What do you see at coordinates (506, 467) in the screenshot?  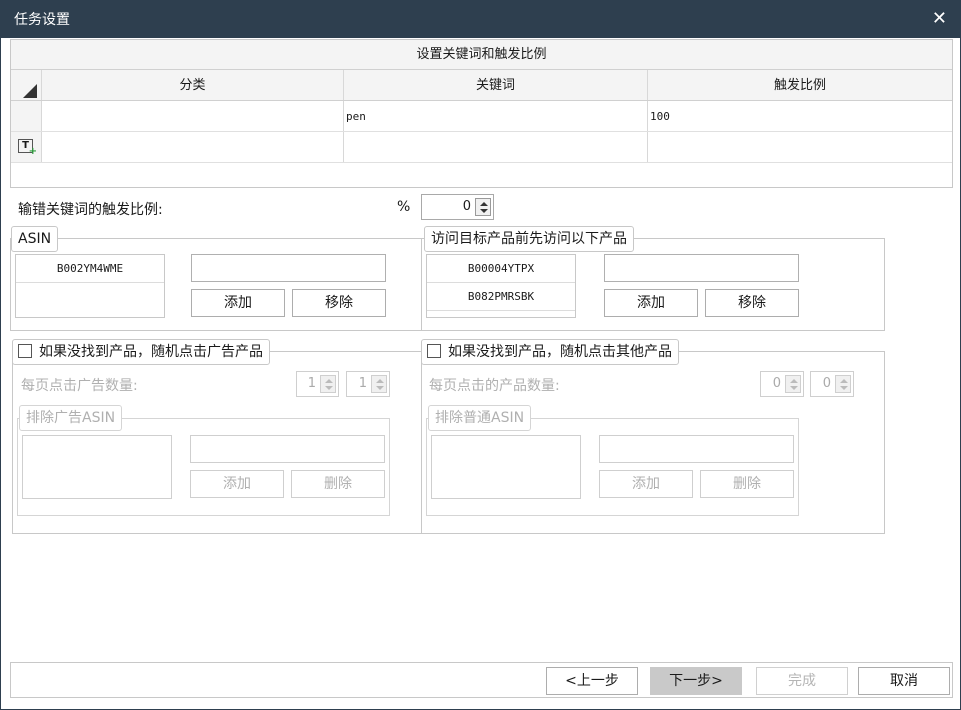 I see `other-exclude-listbox` at bounding box center [506, 467].